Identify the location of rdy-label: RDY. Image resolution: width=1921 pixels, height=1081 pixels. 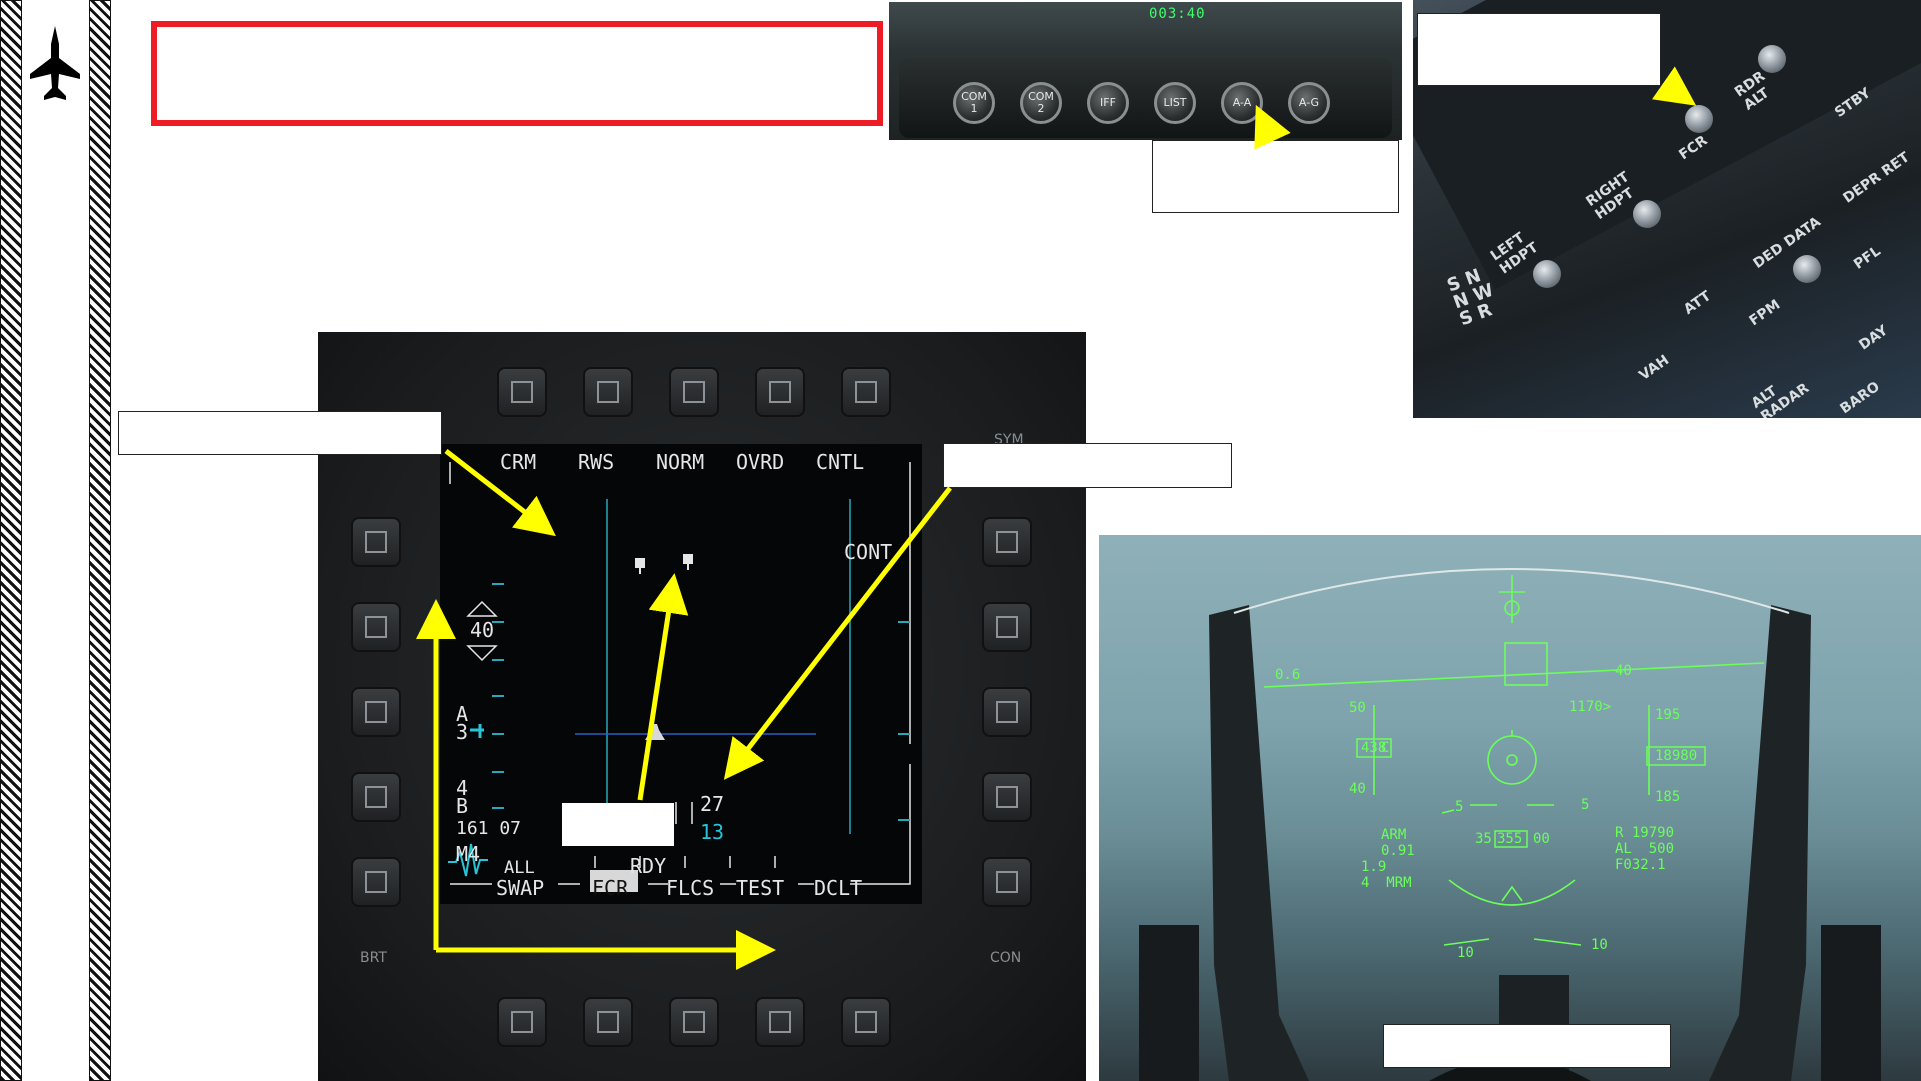
(648, 866).